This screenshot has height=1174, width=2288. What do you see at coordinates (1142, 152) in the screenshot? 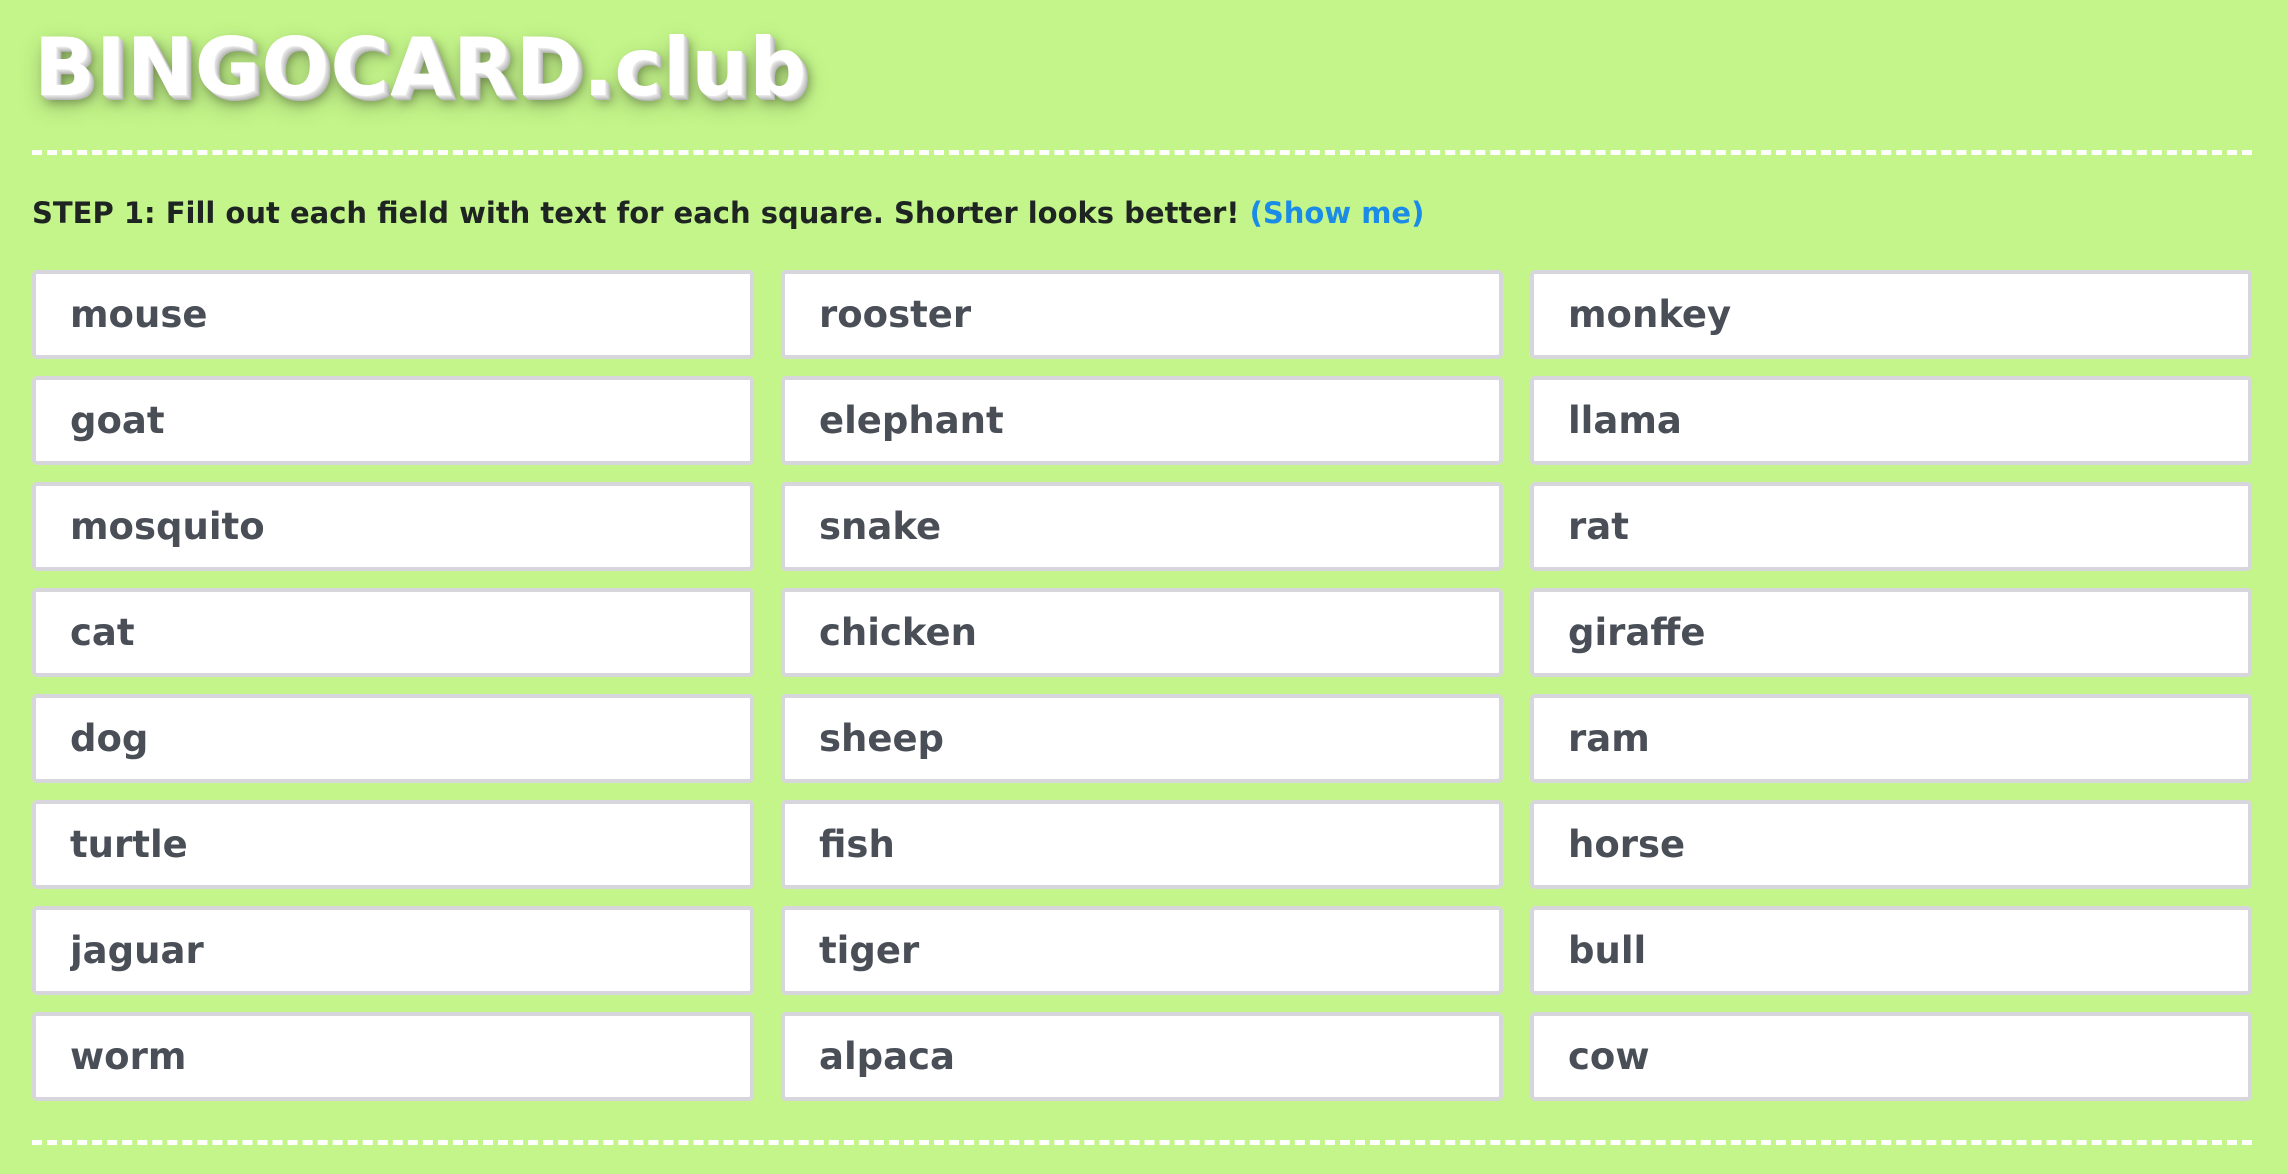
I see `dashed-divider-top` at bounding box center [1142, 152].